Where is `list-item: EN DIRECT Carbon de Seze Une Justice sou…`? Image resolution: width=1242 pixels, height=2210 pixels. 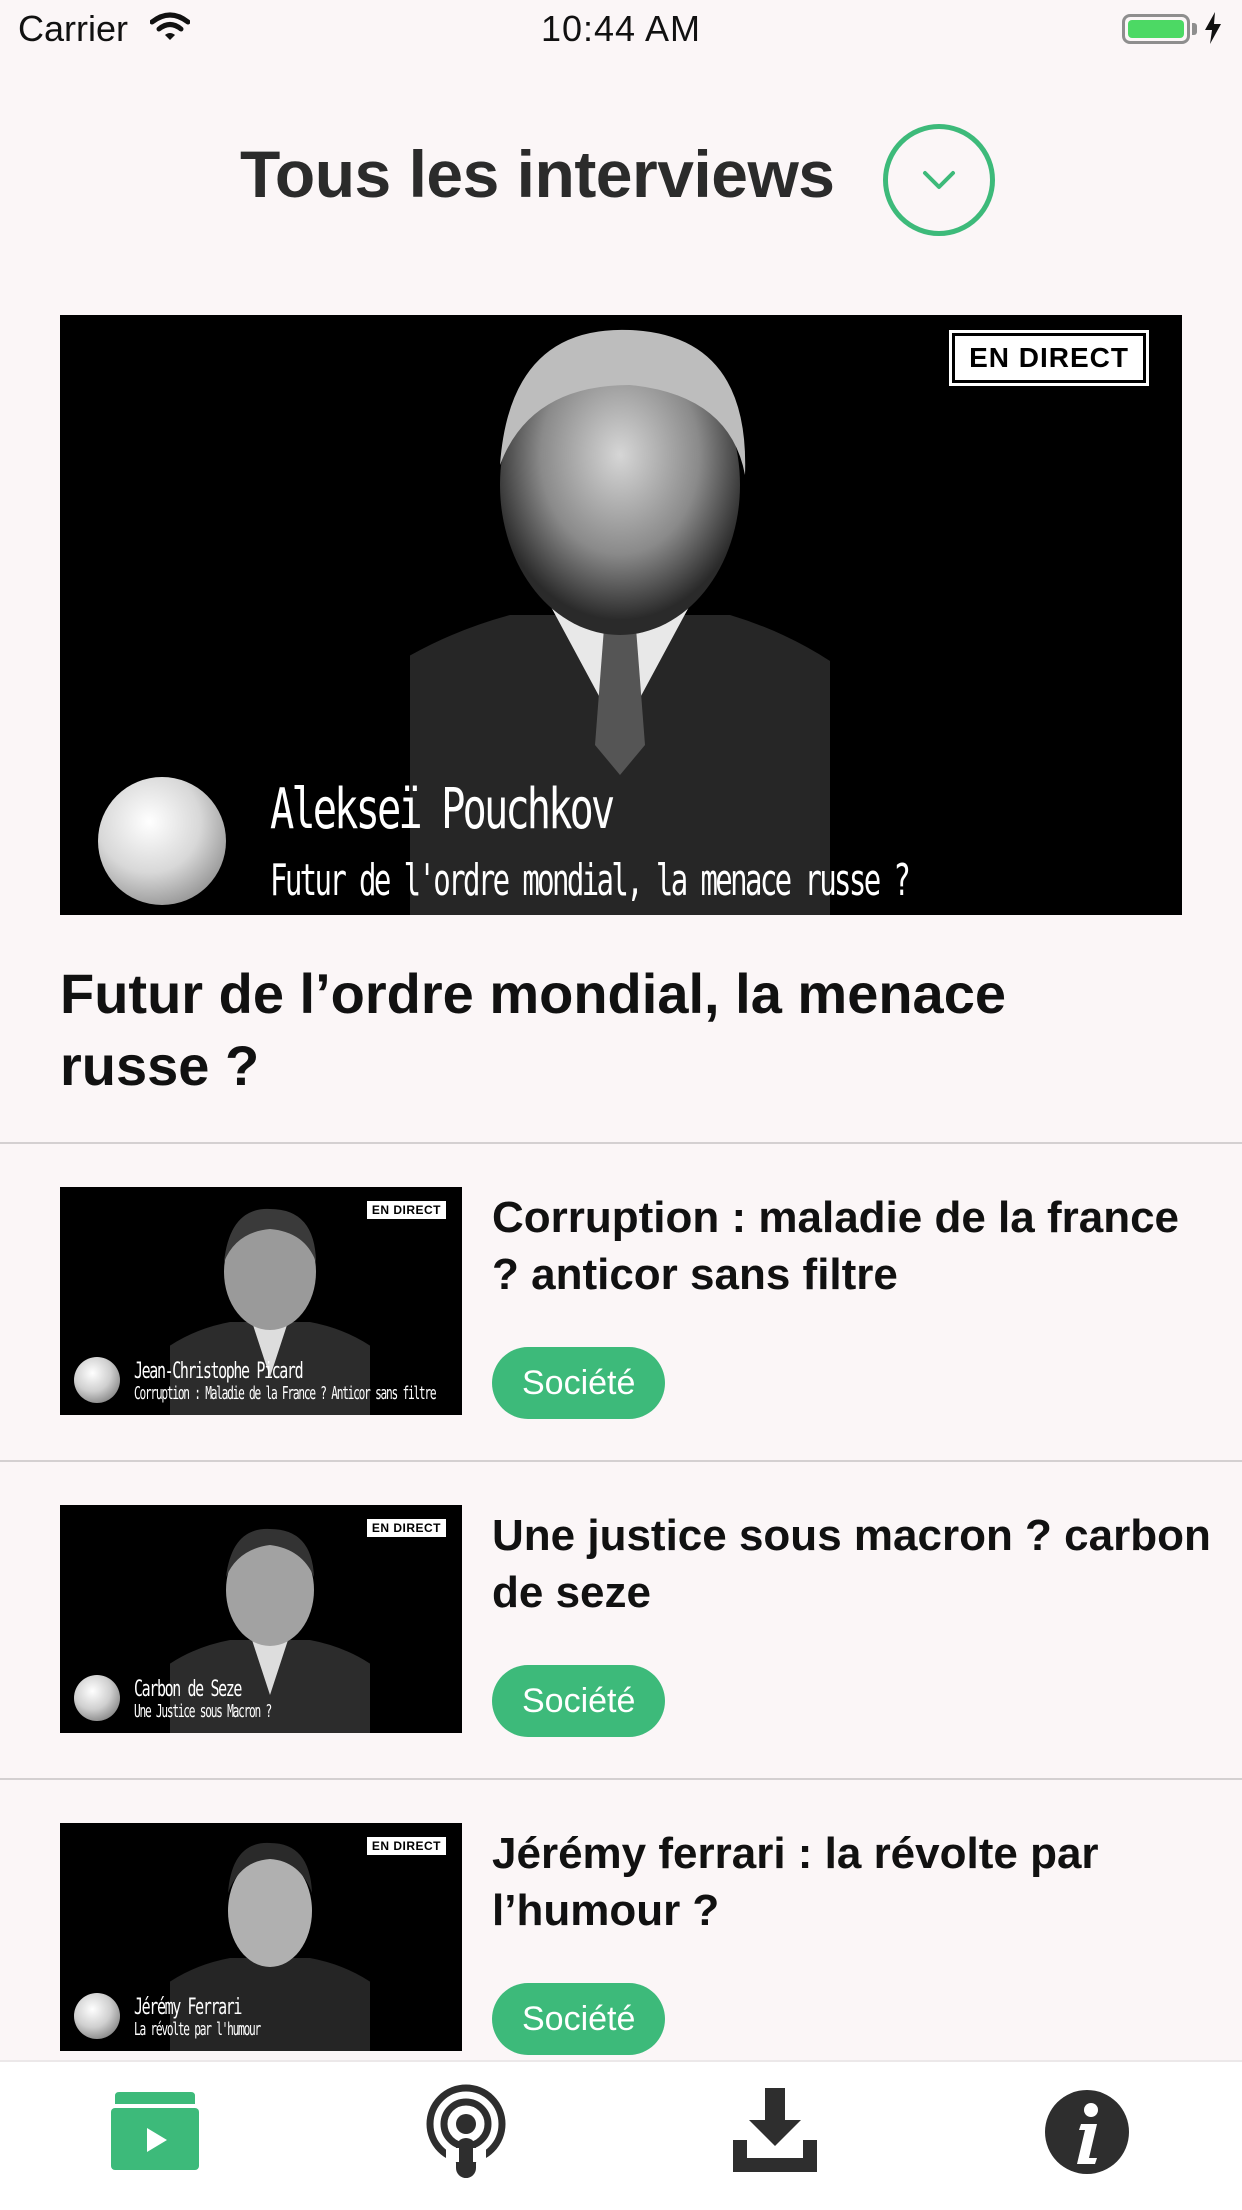
list-item: EN DIRECT Carbon de Seze Une Justice sou… is located at coordinates (621, 1662).